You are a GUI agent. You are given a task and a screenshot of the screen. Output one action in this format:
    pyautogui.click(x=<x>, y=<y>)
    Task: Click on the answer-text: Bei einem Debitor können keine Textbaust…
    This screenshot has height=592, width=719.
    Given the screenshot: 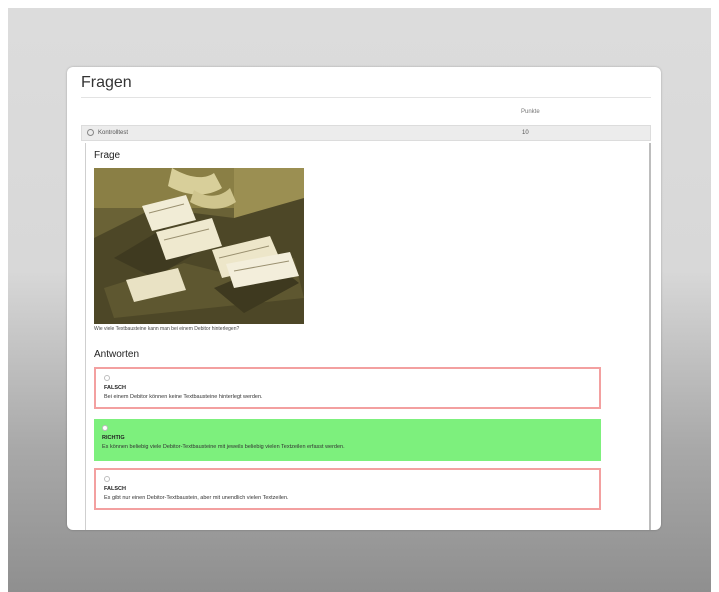 What is the action you would take?
    pyautogui.click(x=183, y=397)
    